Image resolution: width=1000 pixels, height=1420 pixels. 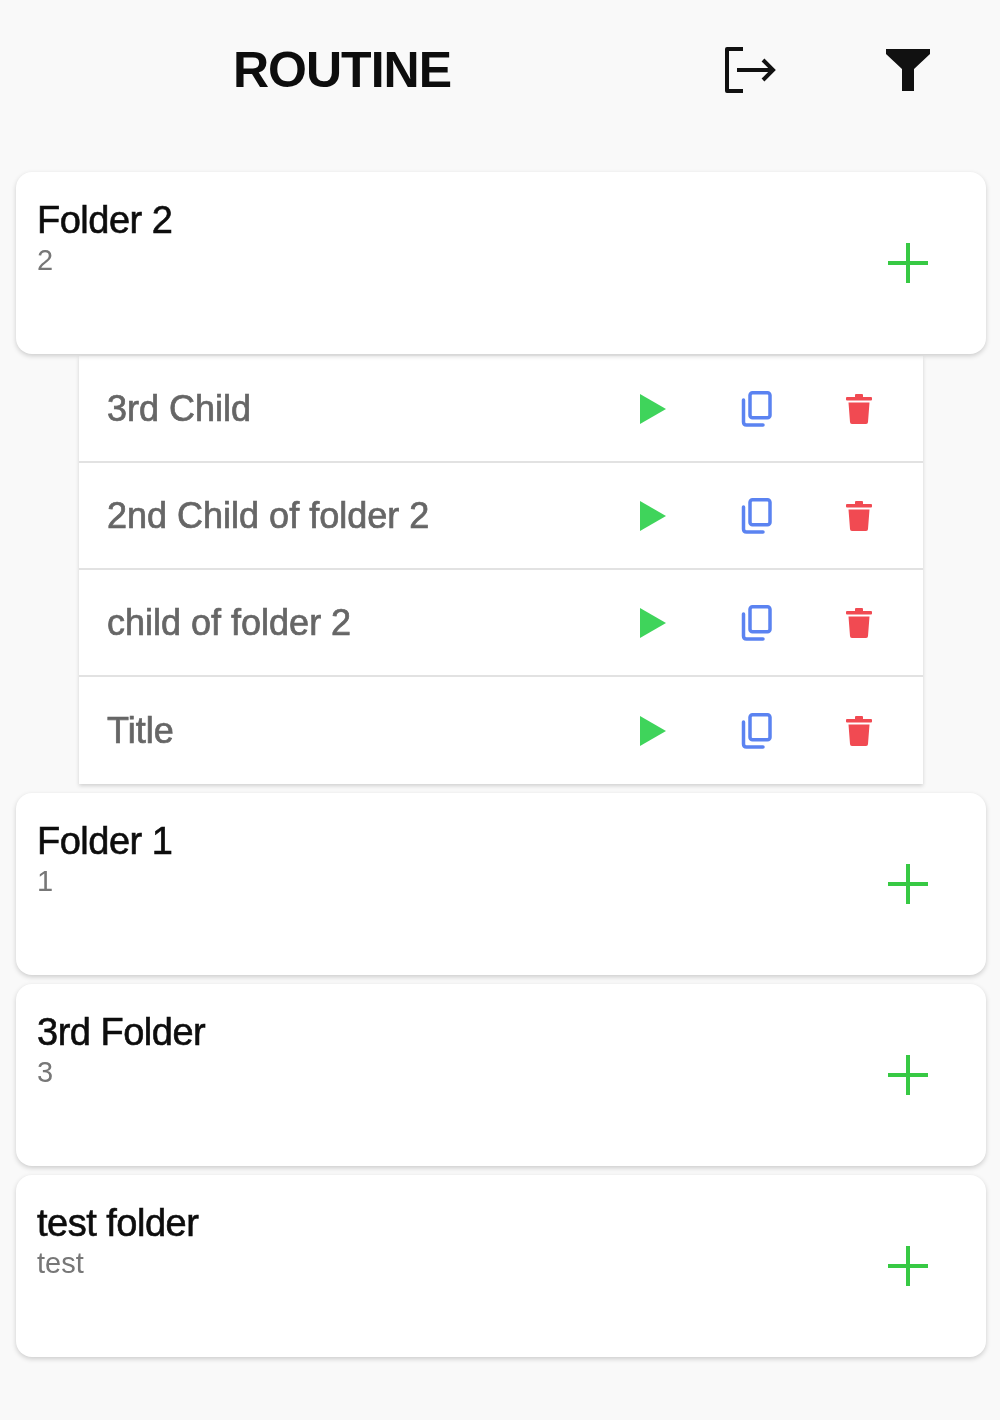 I want to click on folder-title: 3rd Folder, so click(x=121, y=1032).